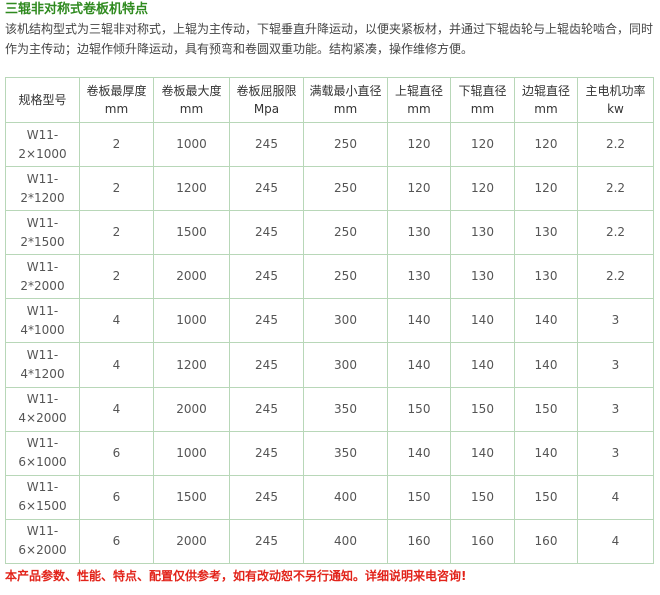 The height and width of the screenshot is (595, 660). Describe the element at coordinates (42, 321) in the screenshot. I see `model-cell: W11- 4*1000` at that location.